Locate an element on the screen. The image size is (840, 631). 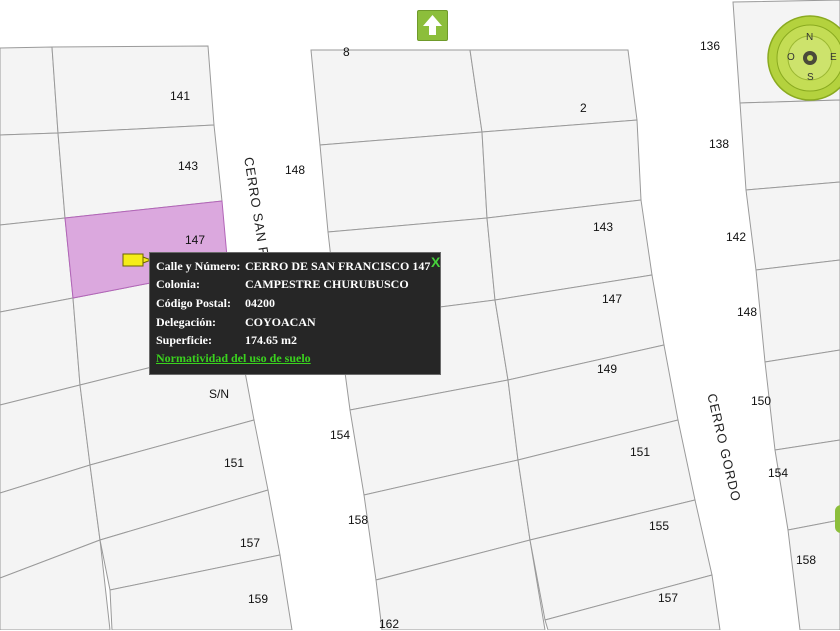
north-up-button is located at coordinates (432, 25).